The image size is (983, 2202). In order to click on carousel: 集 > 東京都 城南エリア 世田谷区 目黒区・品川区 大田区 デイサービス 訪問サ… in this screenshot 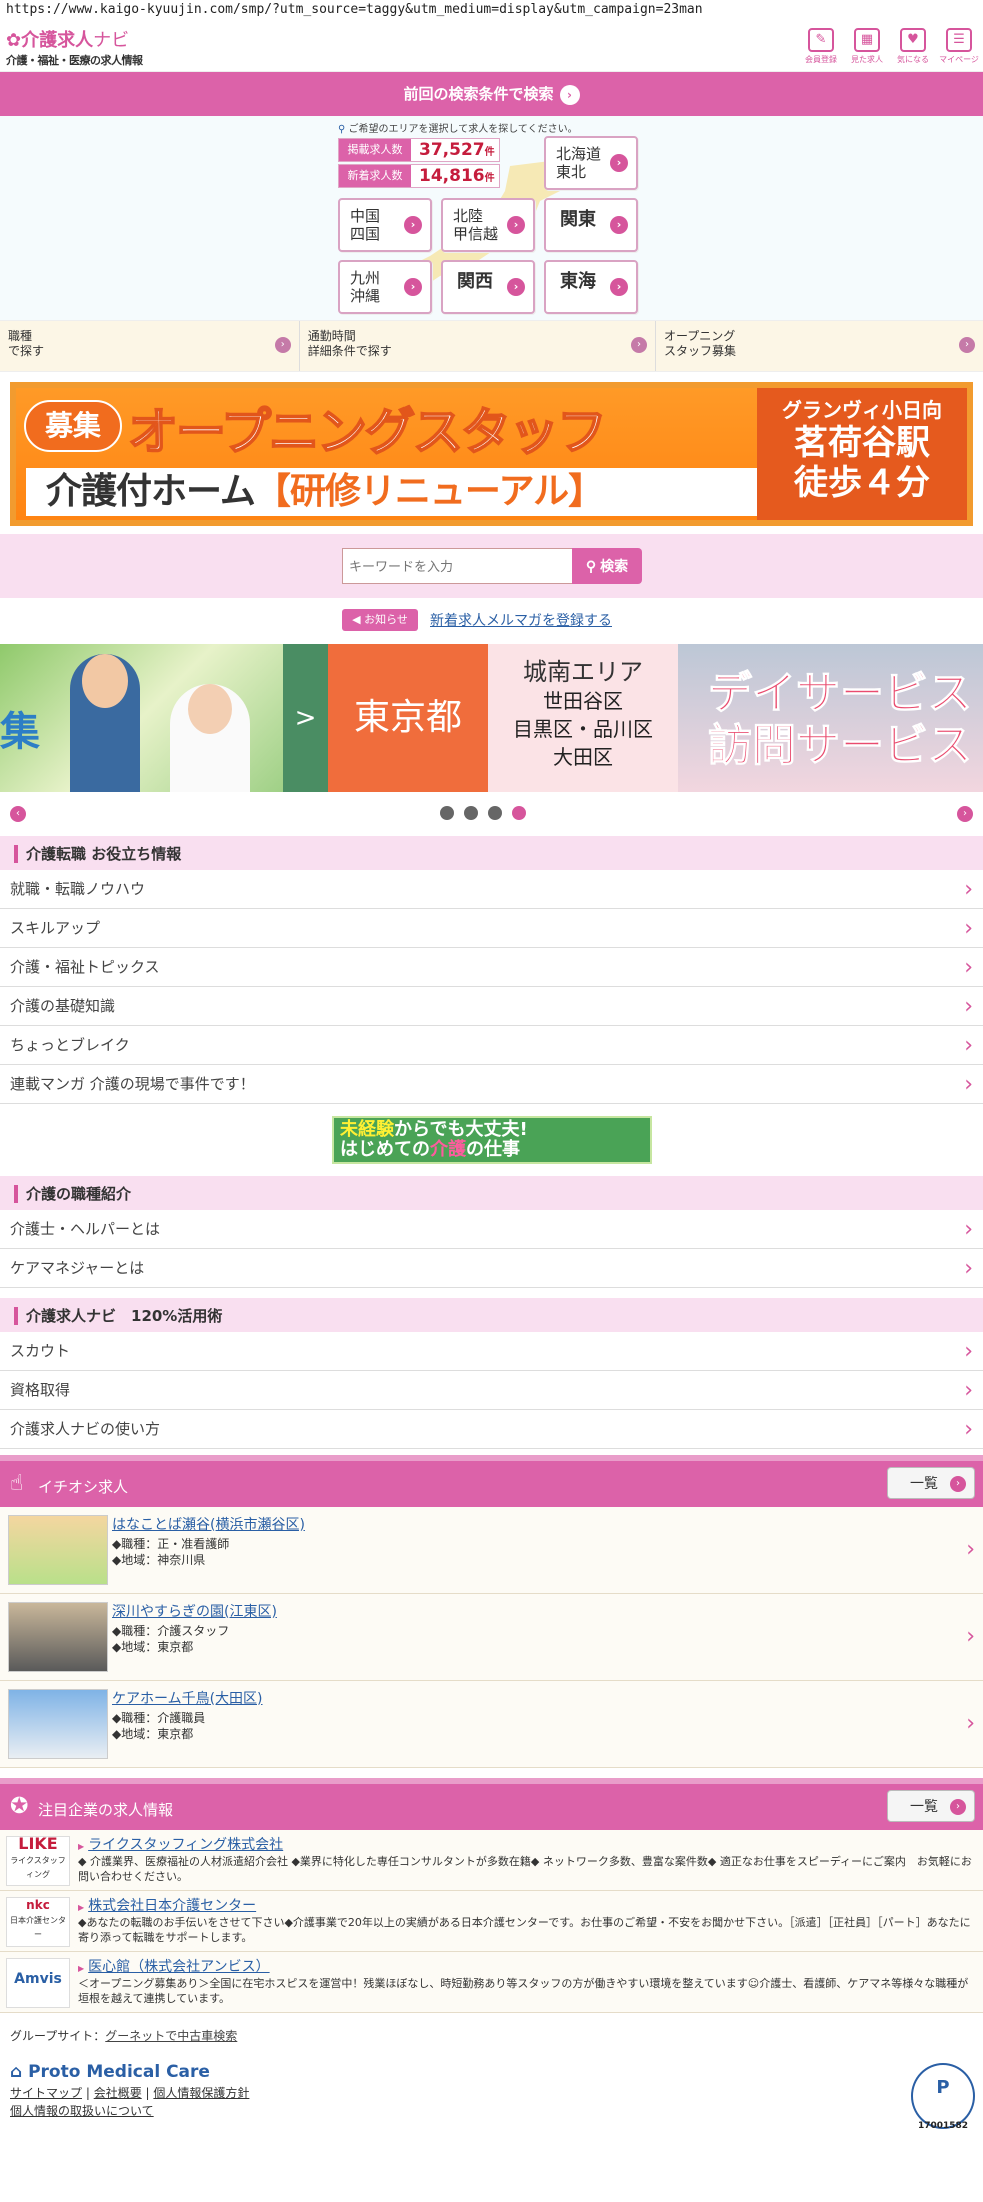, I will do `click(491, 718)`.